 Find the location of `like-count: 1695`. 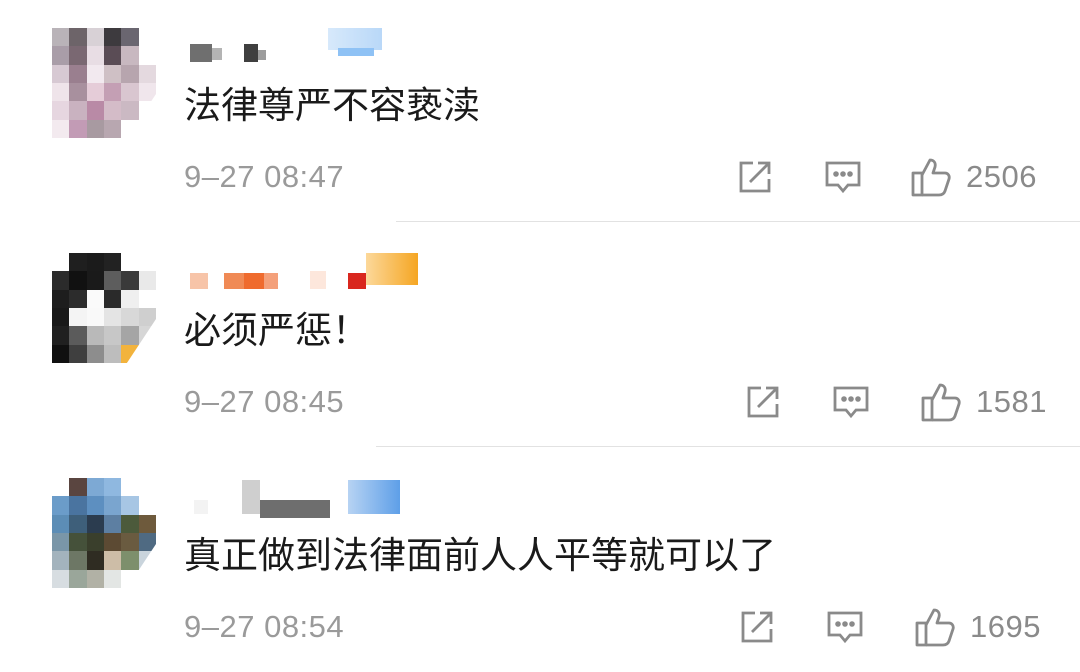

like-count: 1695 is located at coordinates (1005, 626).